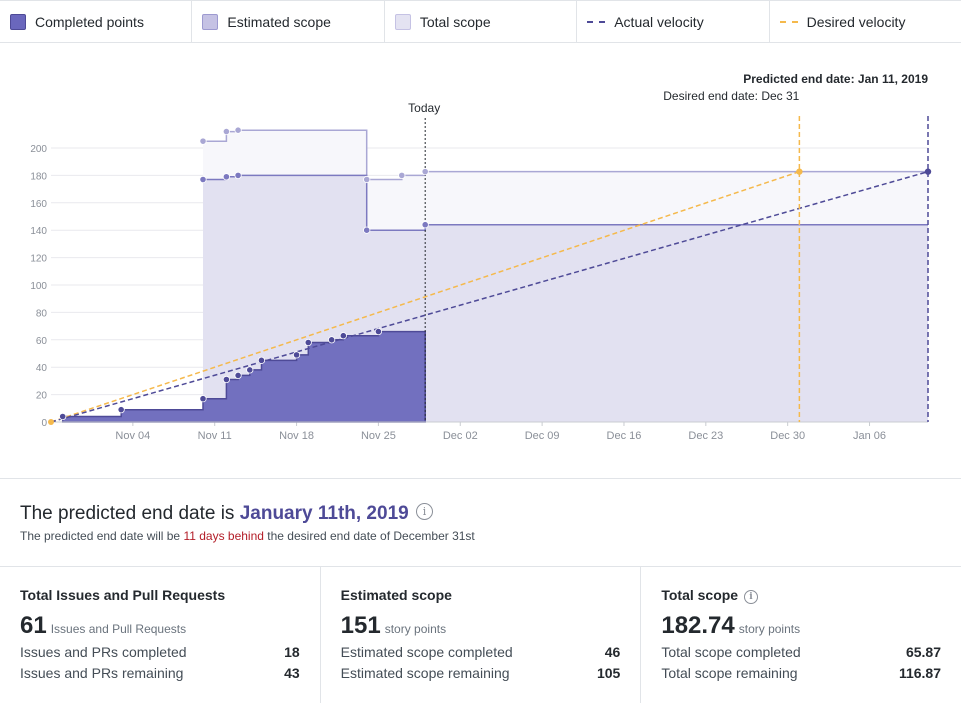  Describe the element at coordinates (659, 21) in the screenshot. I see `legend-label: Actual velocity` at that location.